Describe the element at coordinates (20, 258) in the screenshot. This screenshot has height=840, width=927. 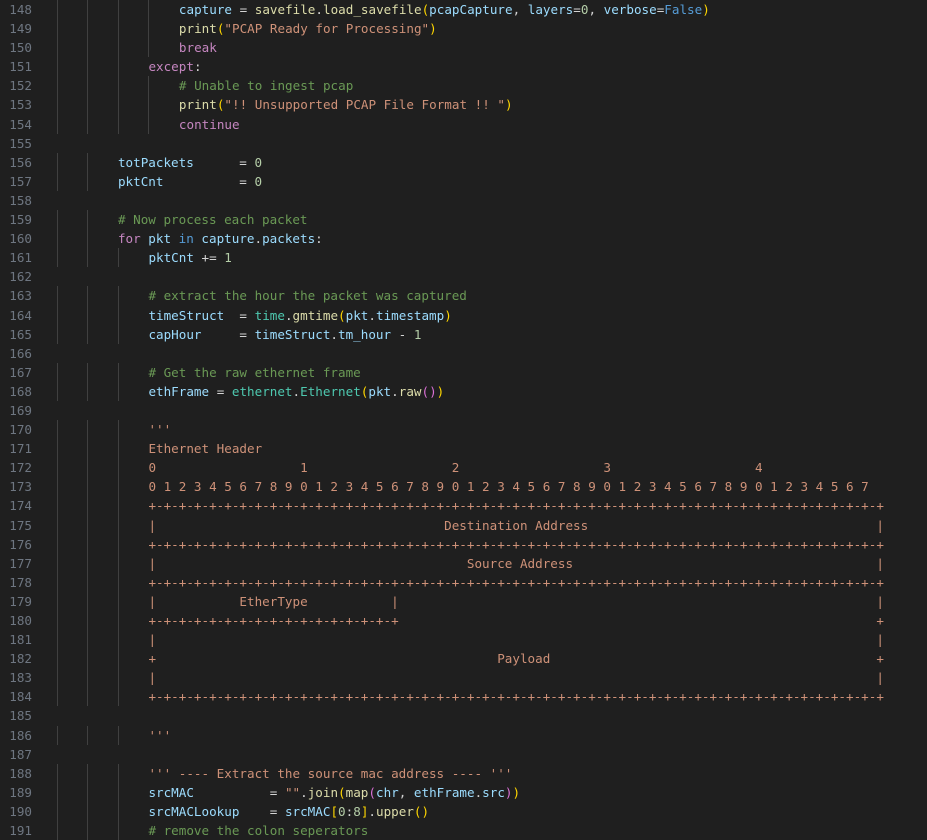
I see `line-number: 161` at that location.